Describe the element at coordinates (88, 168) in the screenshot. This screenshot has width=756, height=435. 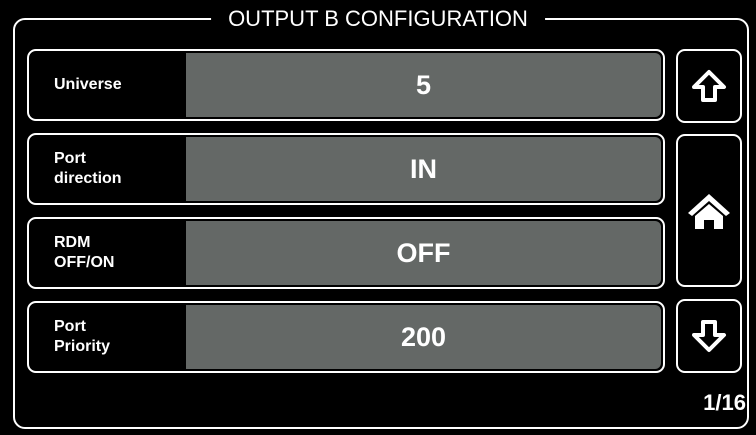
I see `port-direction-label: Port direction` at that location.